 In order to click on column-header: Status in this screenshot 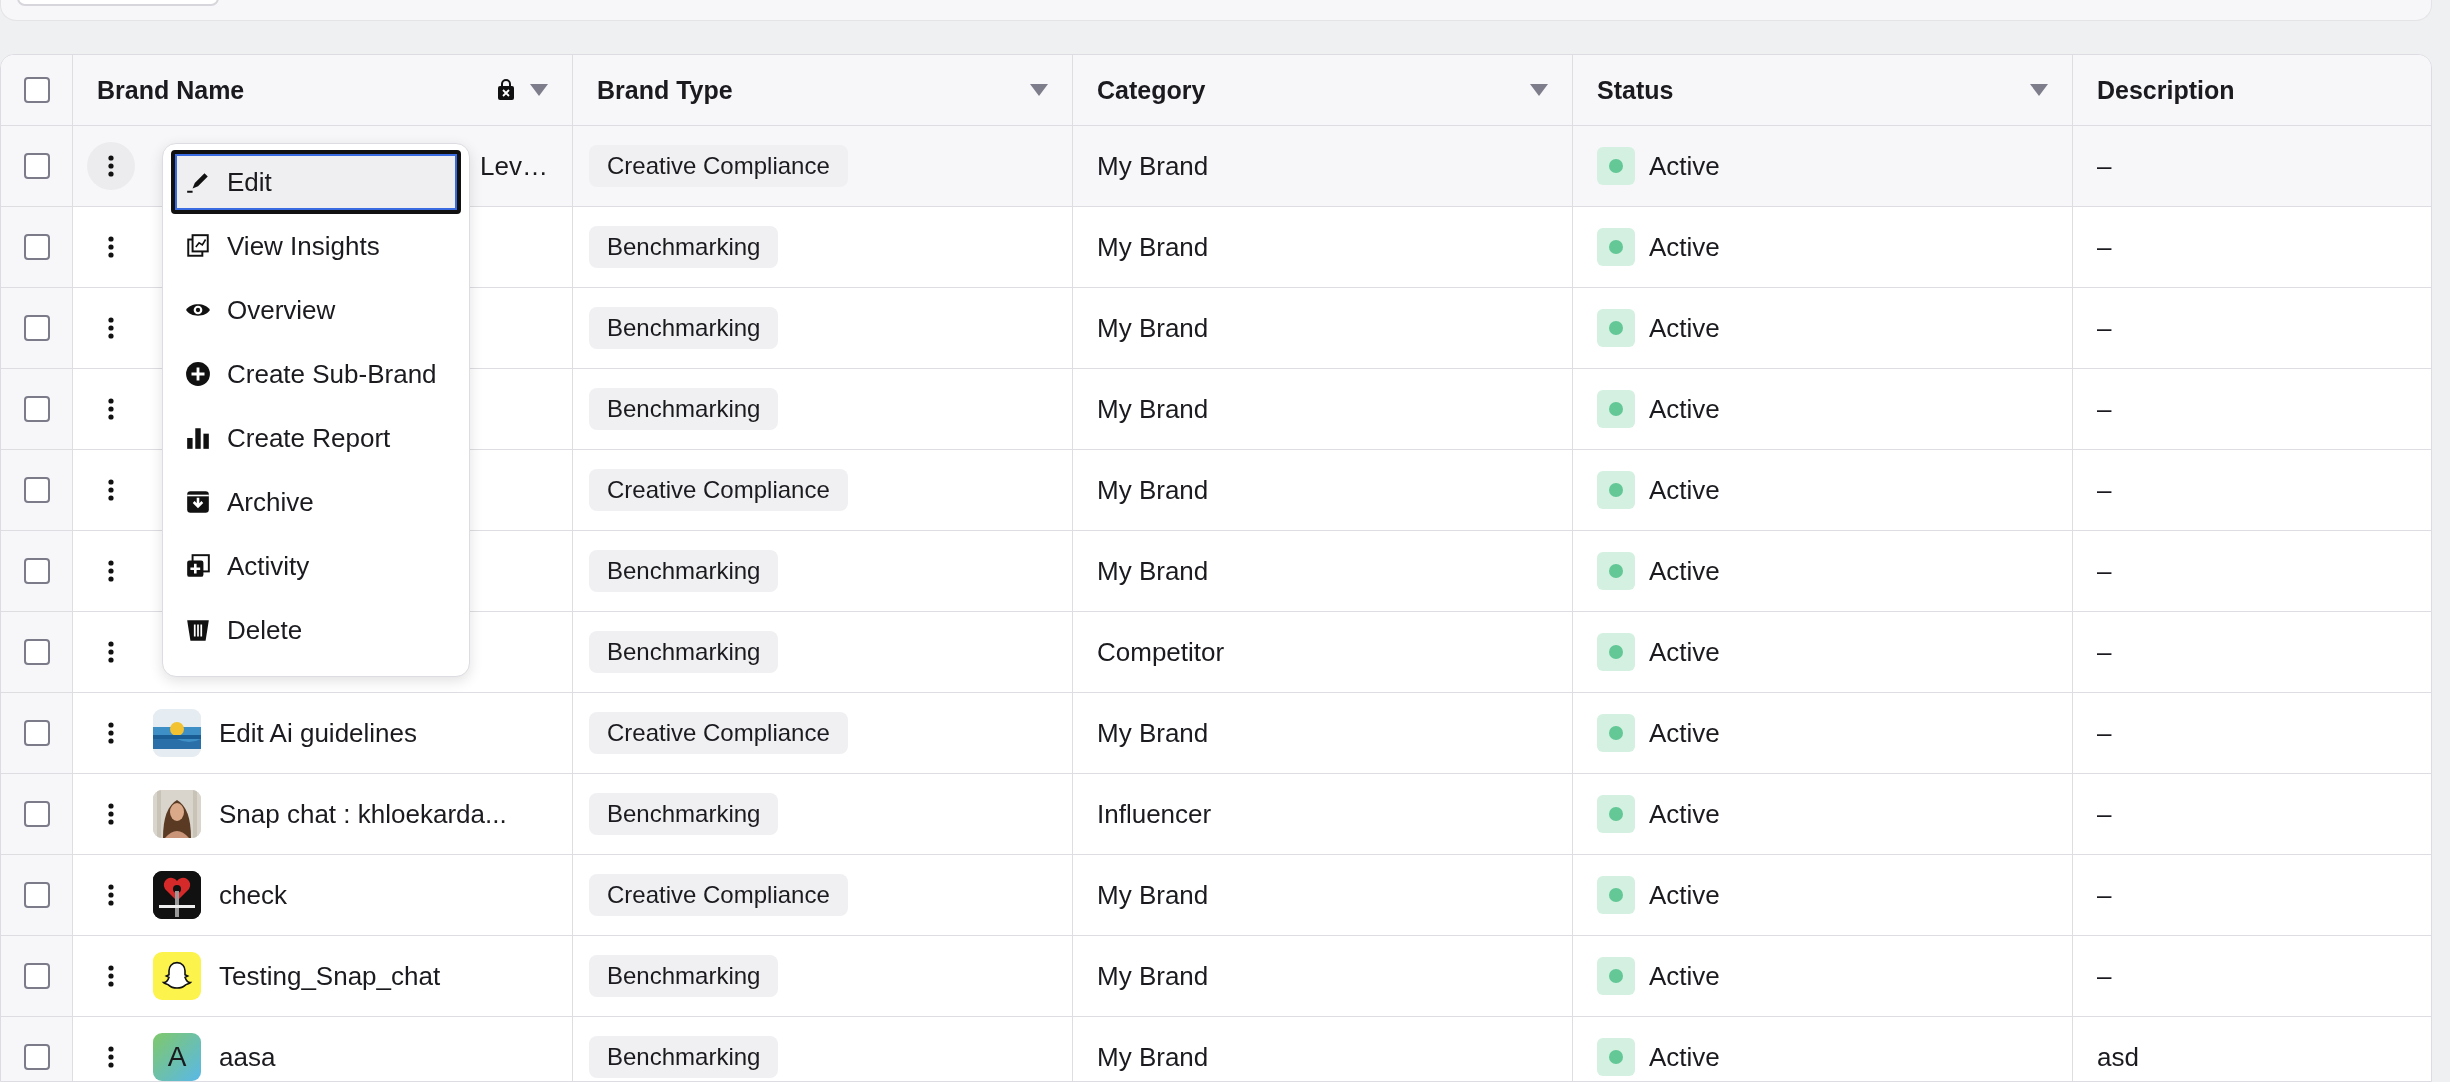, I will do `click(1823, 90)`.